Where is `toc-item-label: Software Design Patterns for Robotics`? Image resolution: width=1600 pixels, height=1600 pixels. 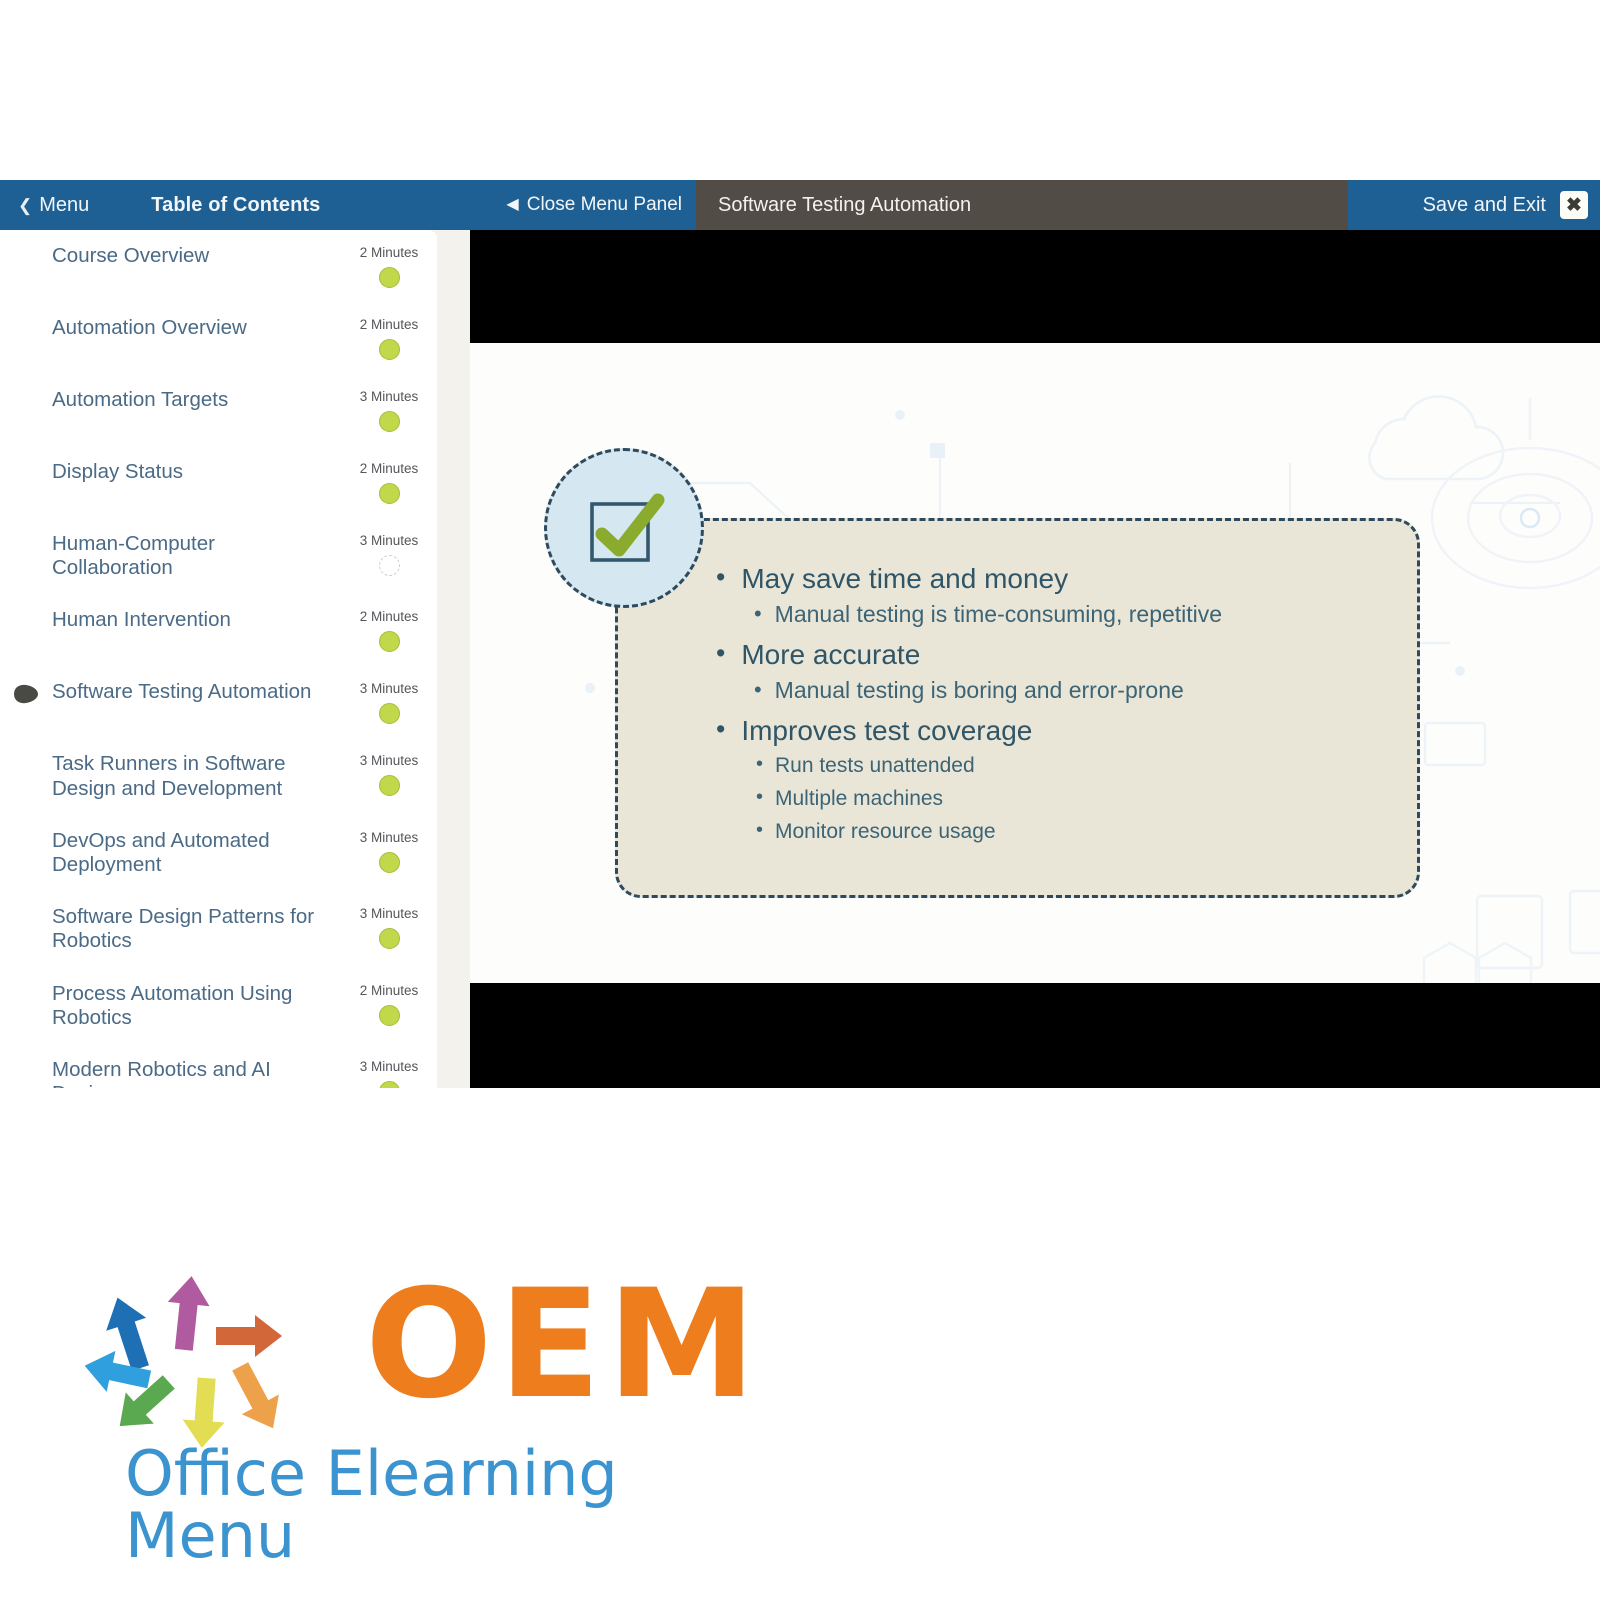 toc-item-label: Software Design Patterns for Robotics is located at coordinates (183, 929).